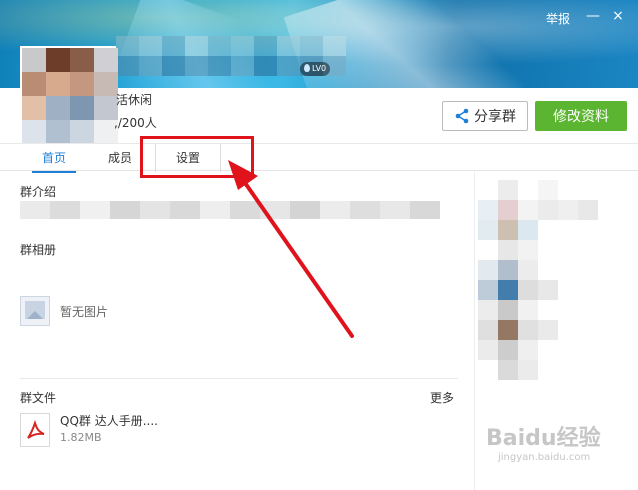  Describe the element at coordinates (307, 68) in the screenshot. I see `drop-icon` at that location.